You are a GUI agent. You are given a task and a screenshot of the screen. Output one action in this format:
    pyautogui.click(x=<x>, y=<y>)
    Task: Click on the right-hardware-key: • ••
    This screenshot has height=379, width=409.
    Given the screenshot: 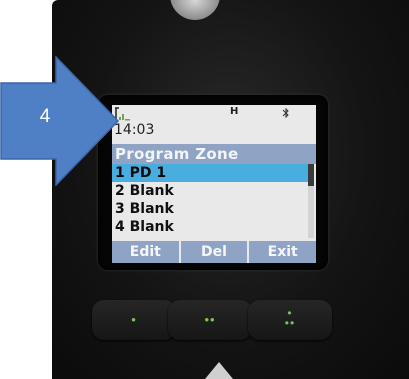 What is the action you would take?
    pyautogui.click(x=290, y=320)
    